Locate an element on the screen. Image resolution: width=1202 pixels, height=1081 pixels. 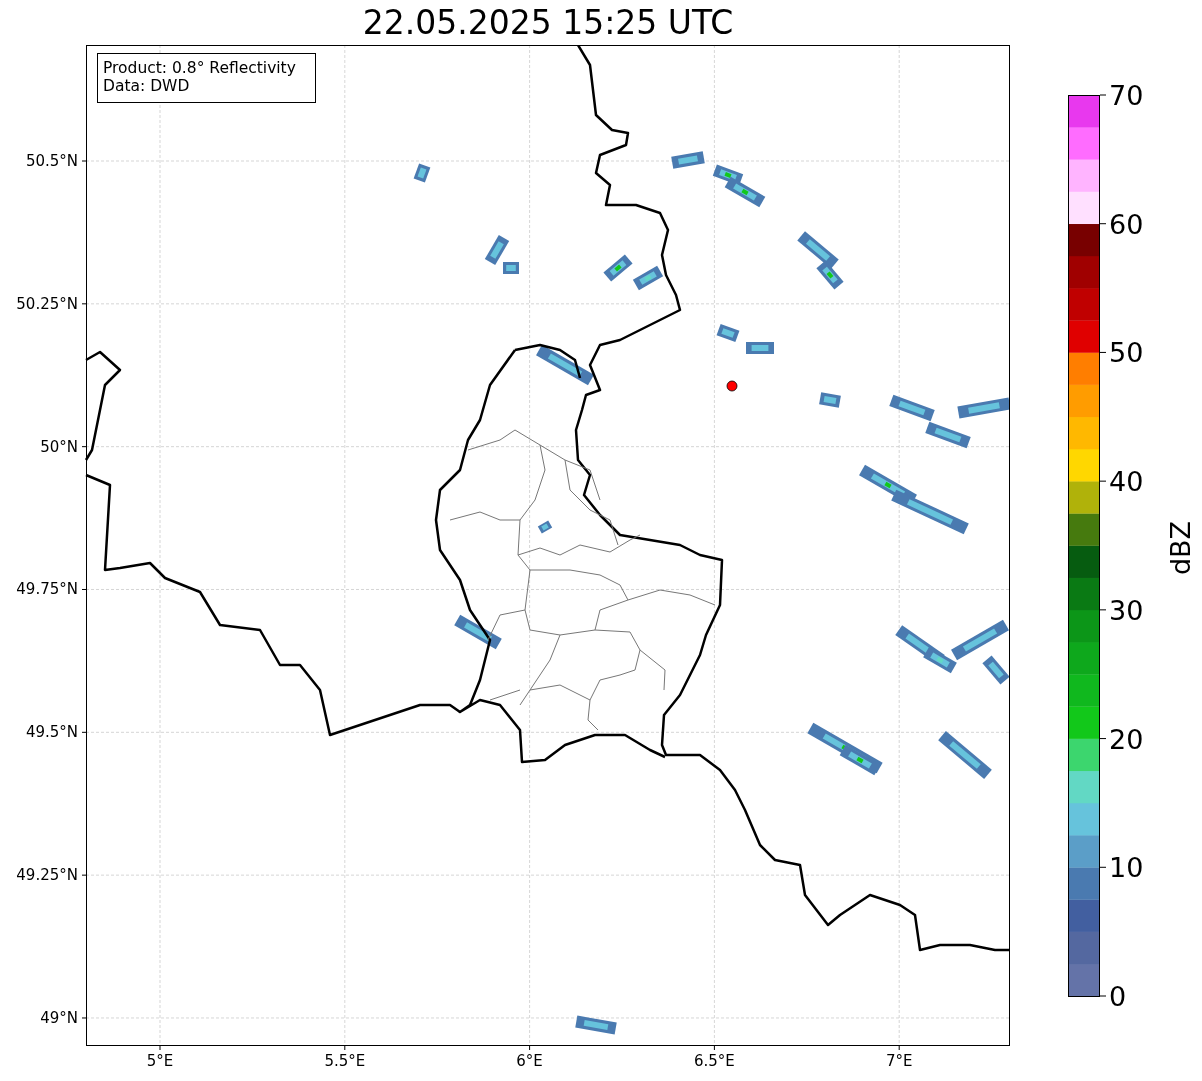
colorbar-tick-label: 70 is located at coordinates (1126, 95).